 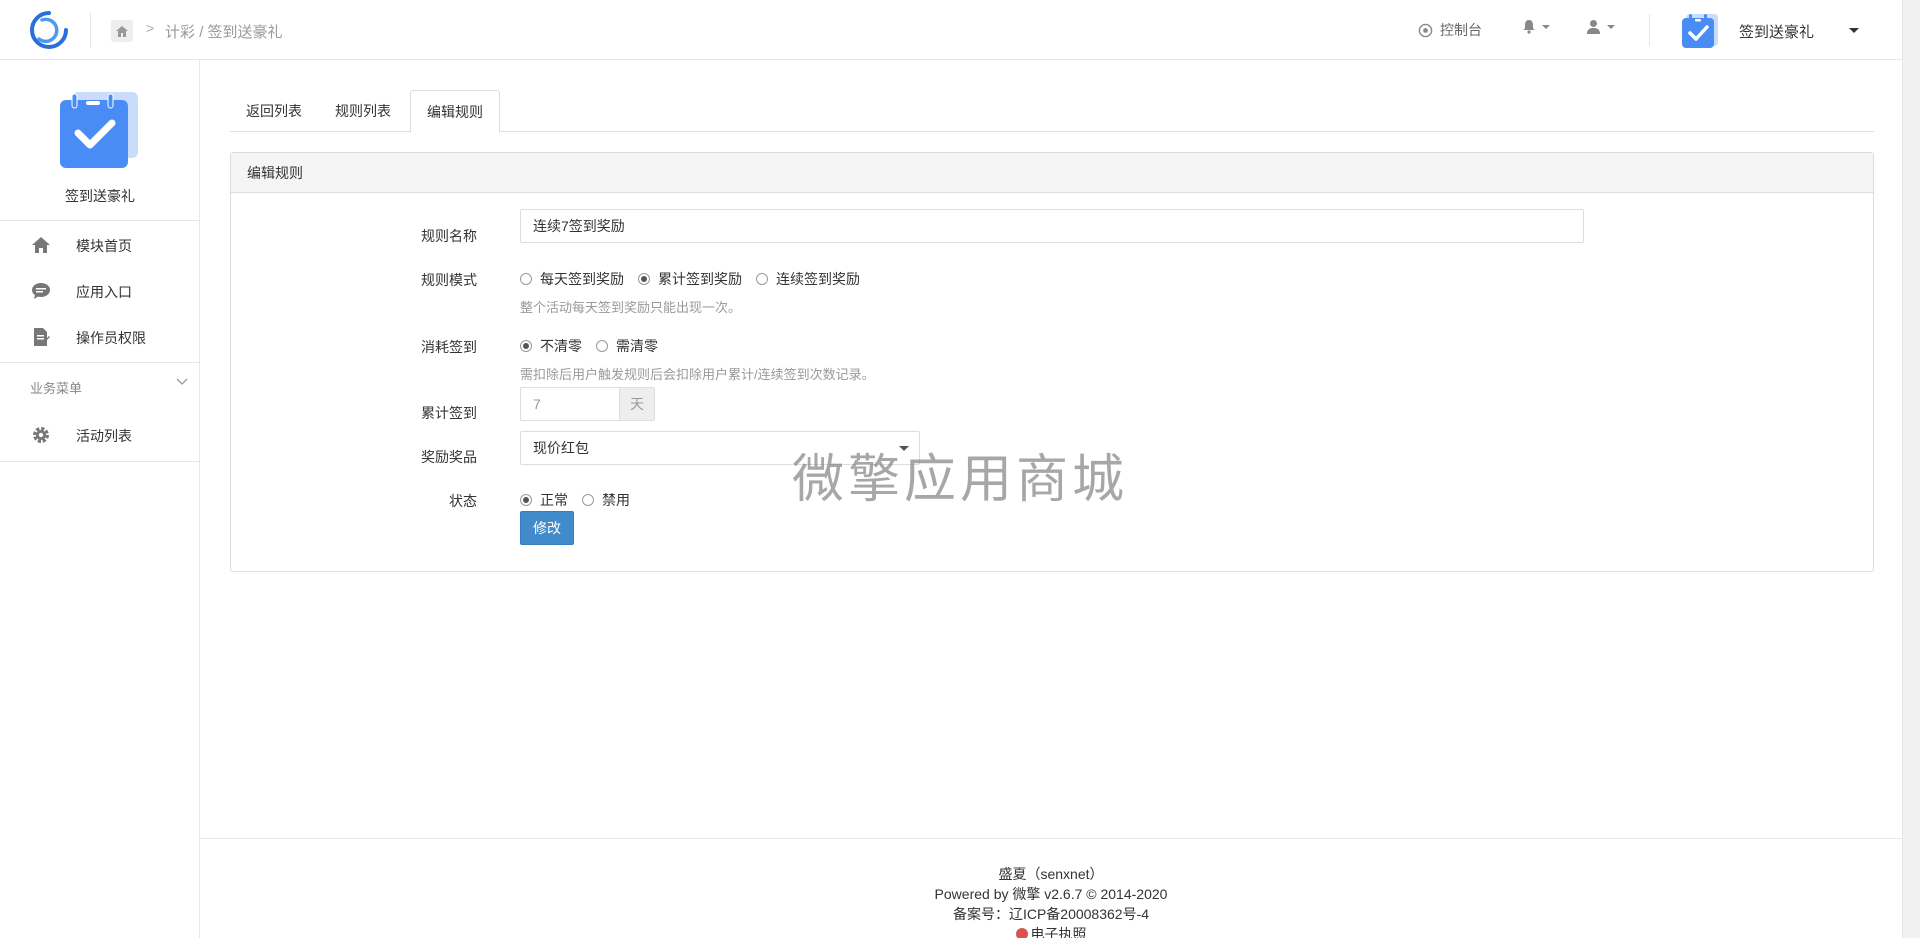 I want to click on chevron-right-icon: >, so click(x=150, y=28).